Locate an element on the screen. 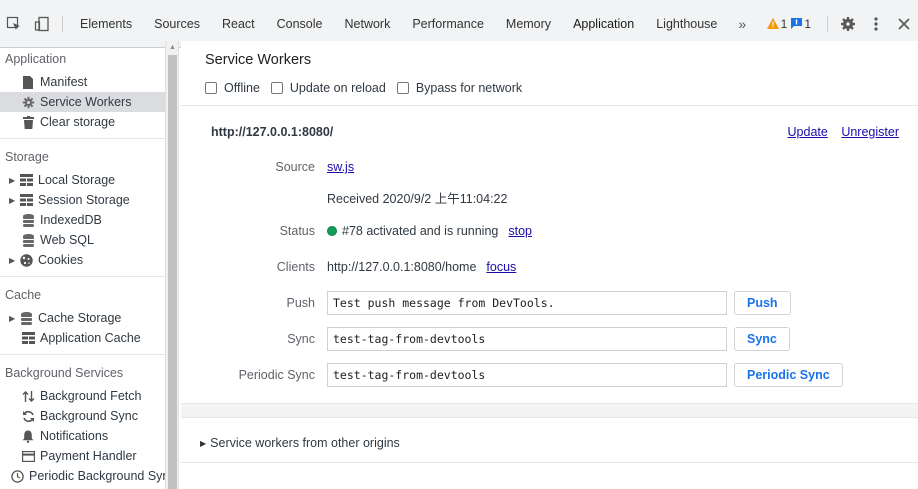  sync-icon is located at coordinates (28, 416).